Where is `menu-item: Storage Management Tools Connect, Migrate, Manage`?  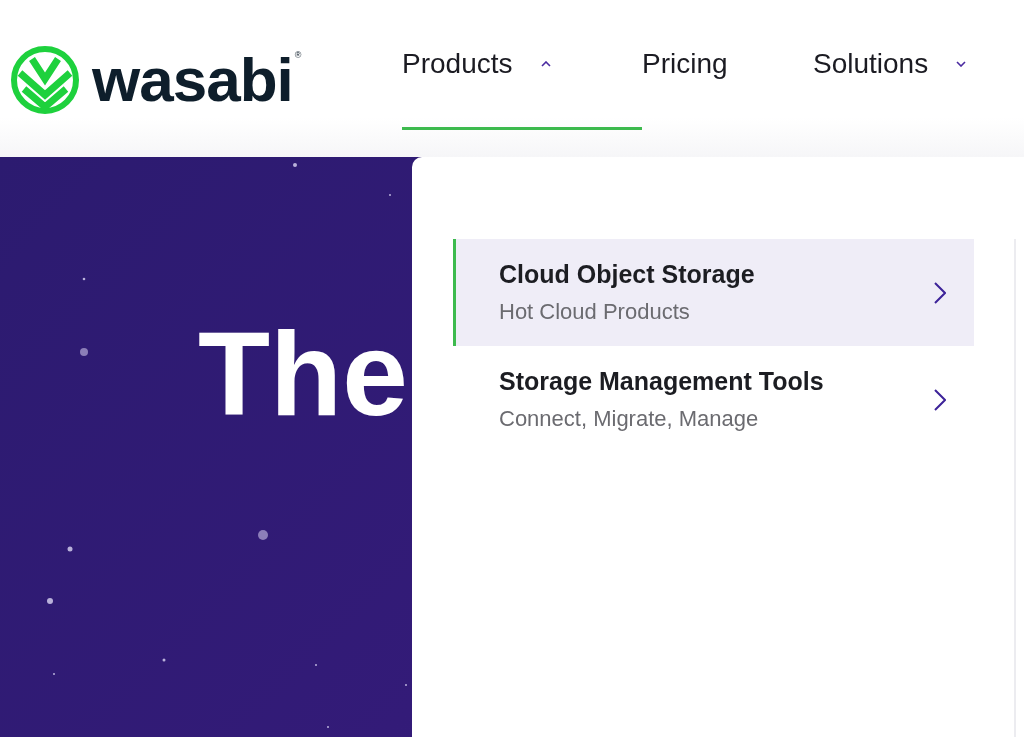
menu-item: Storage Management Tools Connect, Migrate, Manage is located at coordinates (713, 399).